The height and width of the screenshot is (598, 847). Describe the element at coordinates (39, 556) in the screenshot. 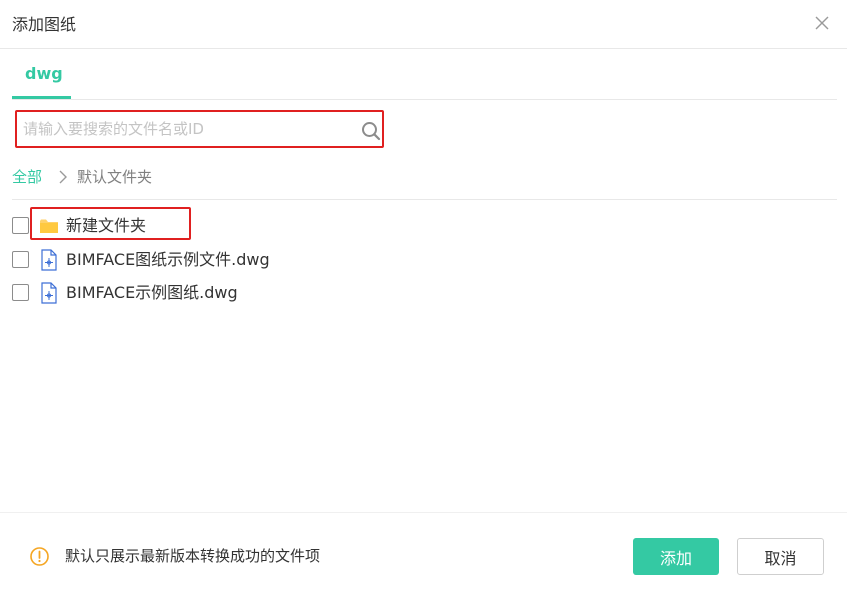

I see `info-circle-icon` at that location.